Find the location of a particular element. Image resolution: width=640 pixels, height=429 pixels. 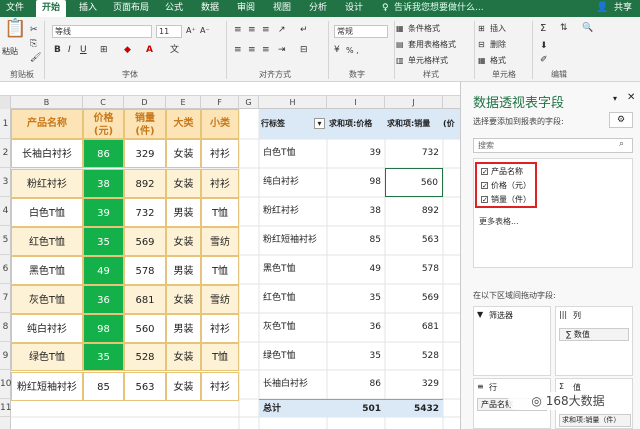

field-search-input: 搜索 is located at coordinates (553, 145).